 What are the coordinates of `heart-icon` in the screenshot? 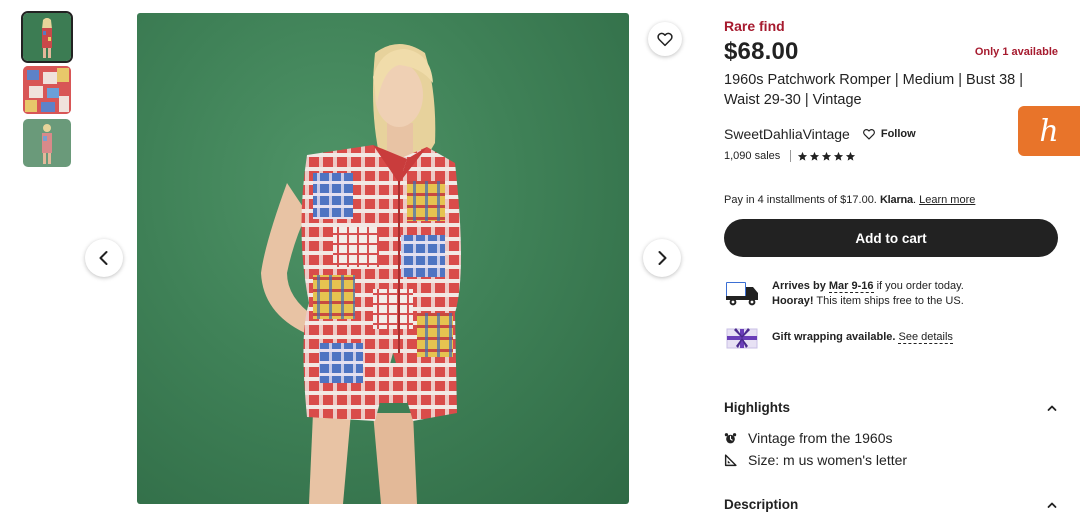 It's located at (665, 39).